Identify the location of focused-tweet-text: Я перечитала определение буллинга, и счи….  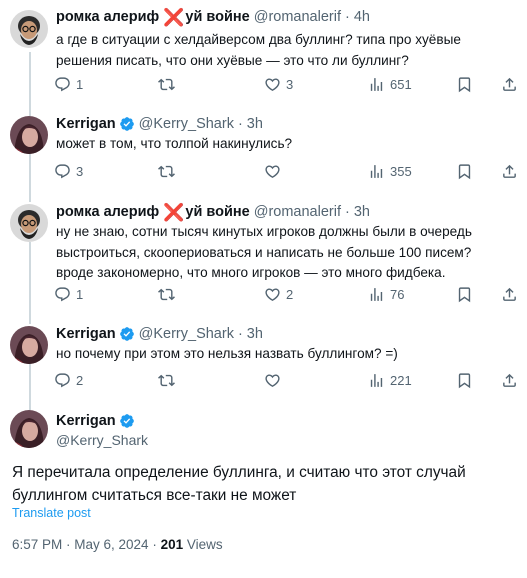
(239, 484).